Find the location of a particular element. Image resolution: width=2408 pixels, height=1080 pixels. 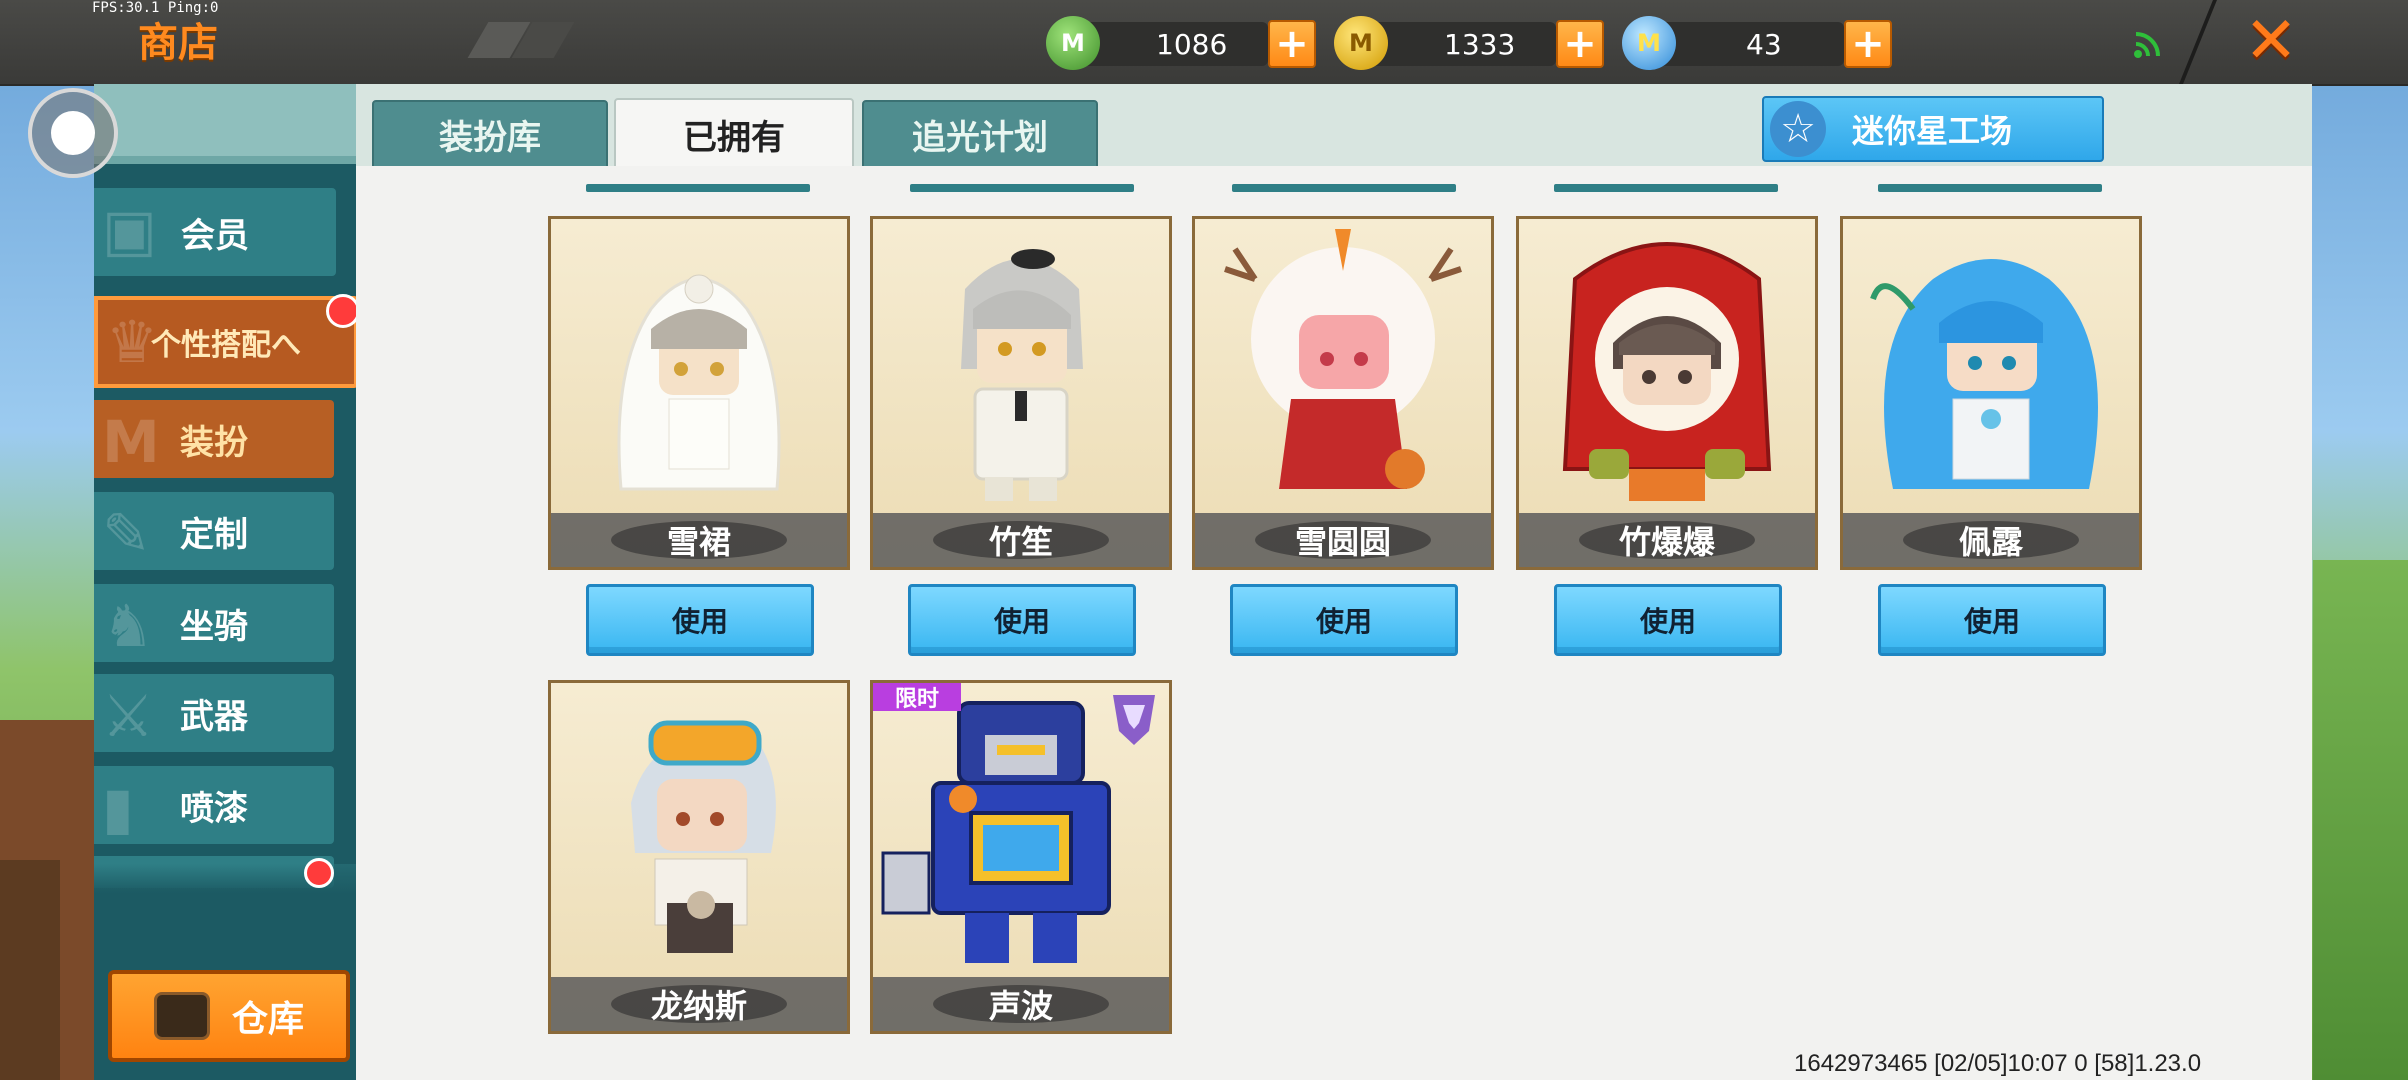

skin-name: 竹笙 is located at coordinates (1020, 542).